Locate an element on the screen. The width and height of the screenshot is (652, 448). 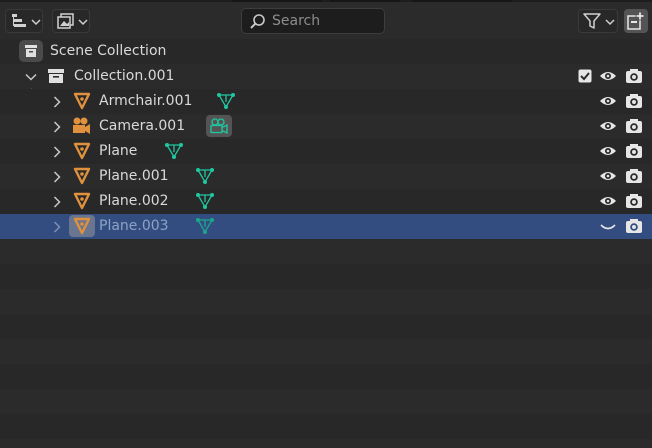
scene-collection-label: Scene Collection is located at coordinates (108, 51).